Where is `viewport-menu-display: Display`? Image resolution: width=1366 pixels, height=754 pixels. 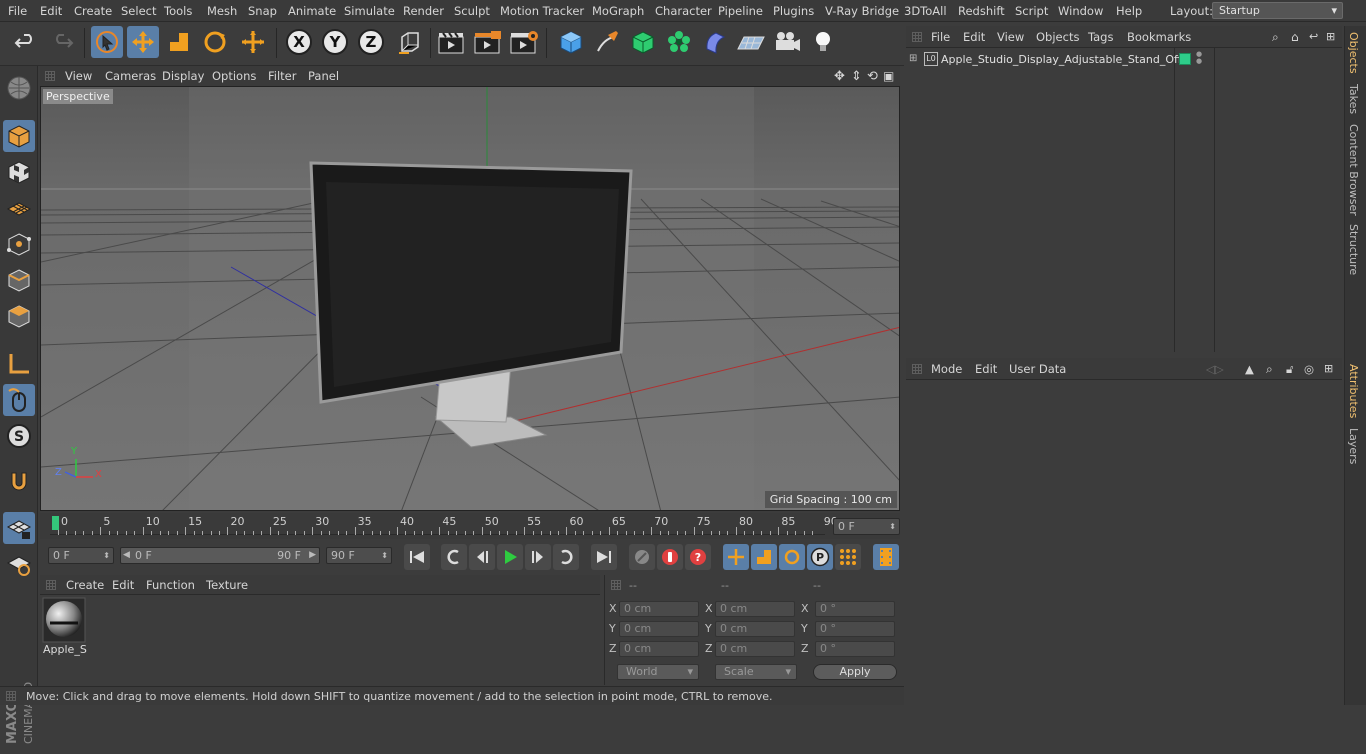 viewport-menu-display: Display is located at coordinates (183, 76).